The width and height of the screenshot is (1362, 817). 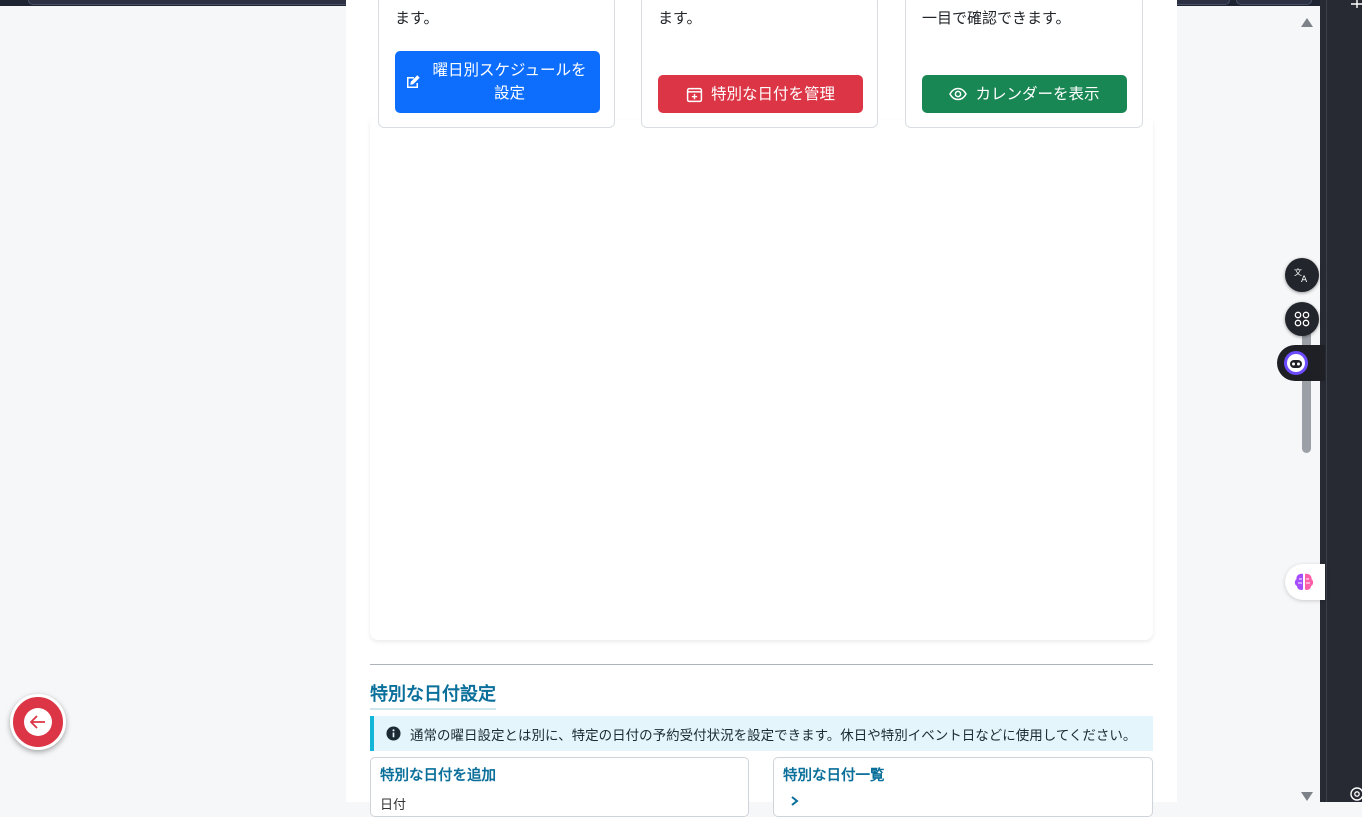 What do you see at coordinates (1024, 64) in the screenshot?
I see `calendar-card: 一目で確認できます。 カレンダーを表示` at bounding box center [1024, 64].